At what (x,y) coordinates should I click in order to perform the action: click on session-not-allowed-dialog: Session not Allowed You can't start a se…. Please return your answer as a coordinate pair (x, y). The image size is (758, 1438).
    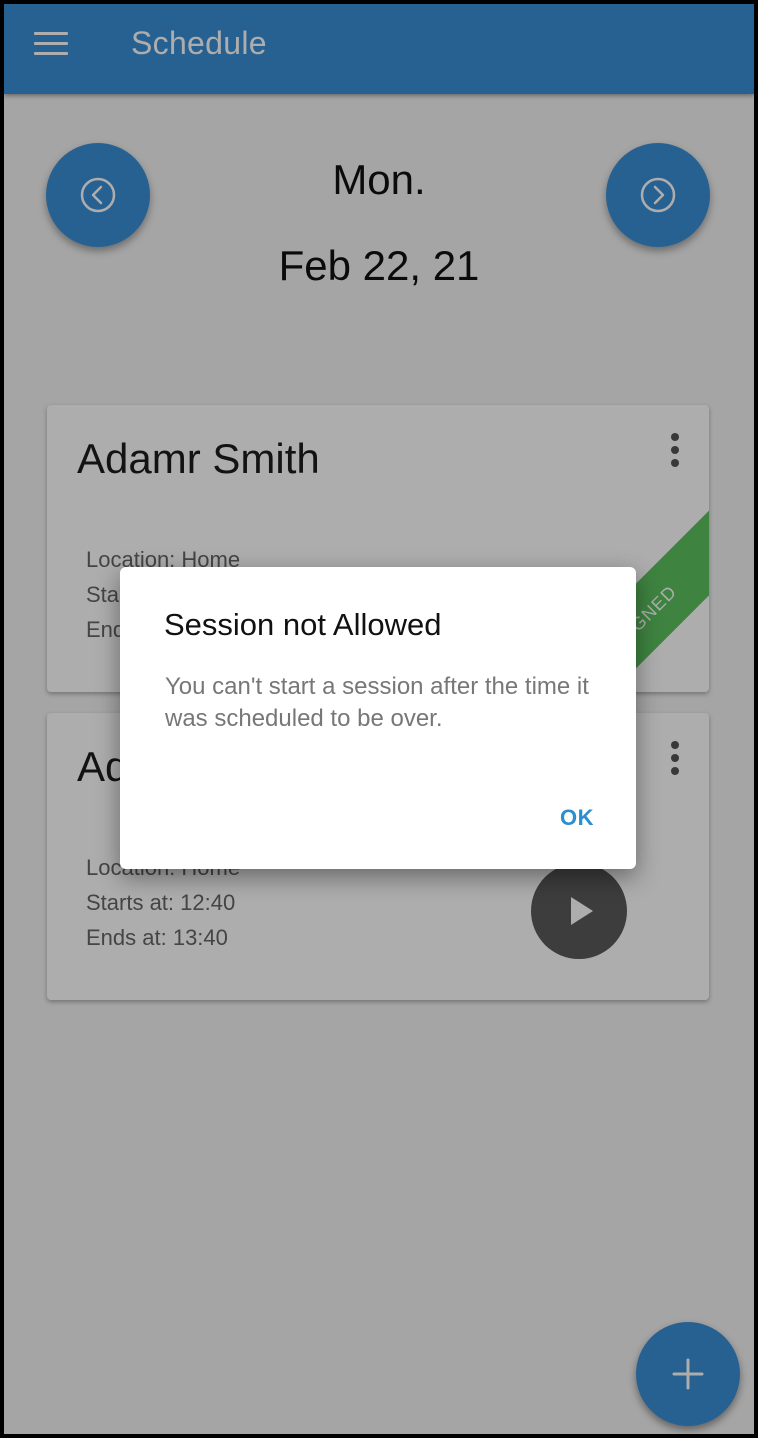
    Looking at the image, I should click on (378, 718).